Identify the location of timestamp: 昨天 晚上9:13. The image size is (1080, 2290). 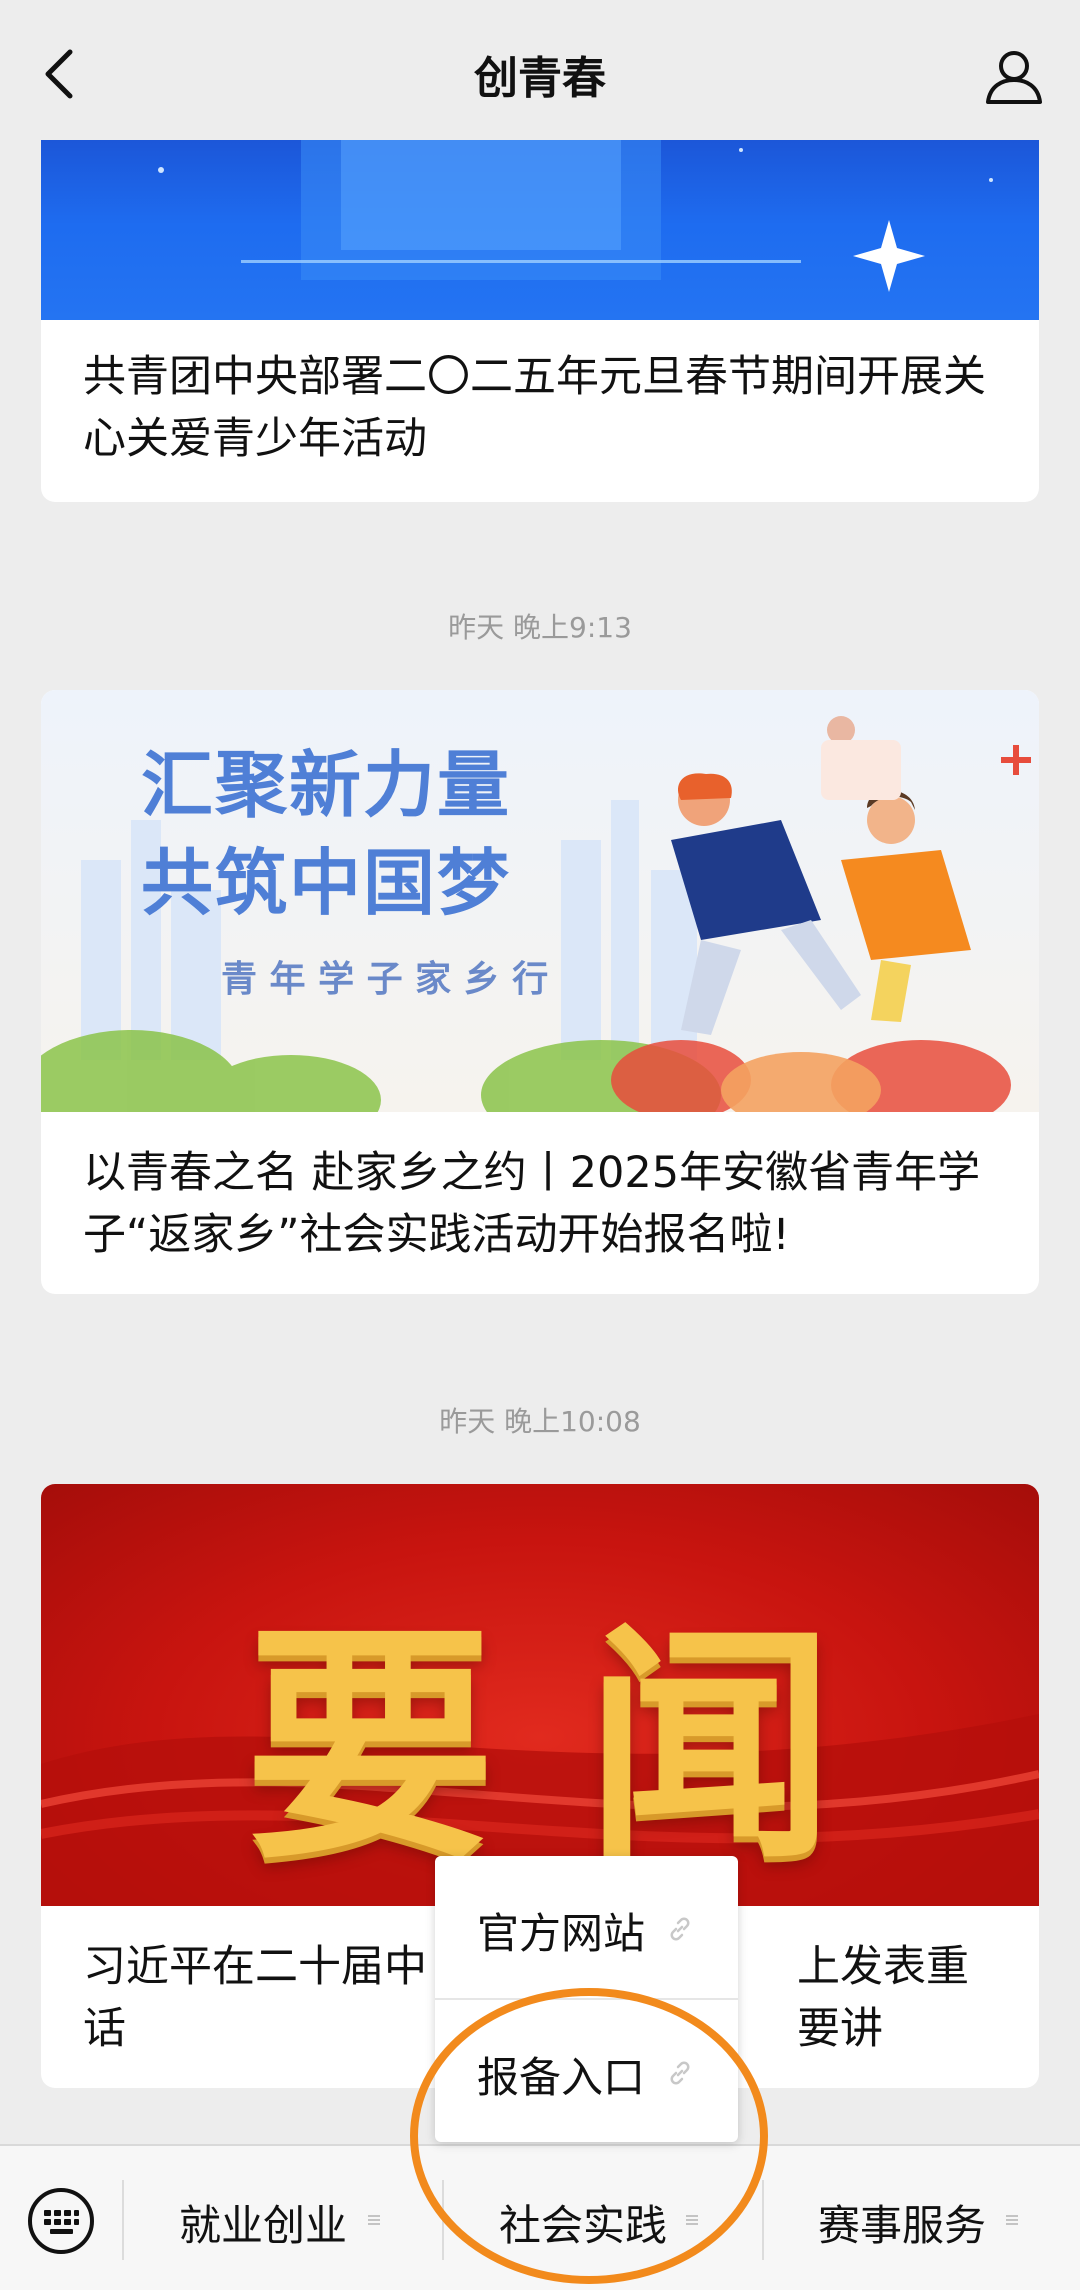
(540, 627).